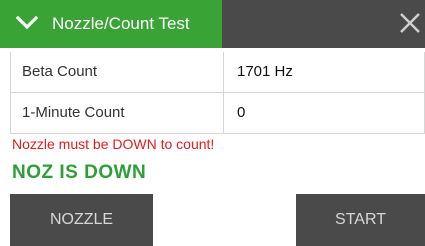 The width and height of the screenshot is (425, 246). What do you see at coordinates (73, 112) in the screenshot?
I see `one-minute-count-label: 1-Minute Count` at bounding box center [73, 112].